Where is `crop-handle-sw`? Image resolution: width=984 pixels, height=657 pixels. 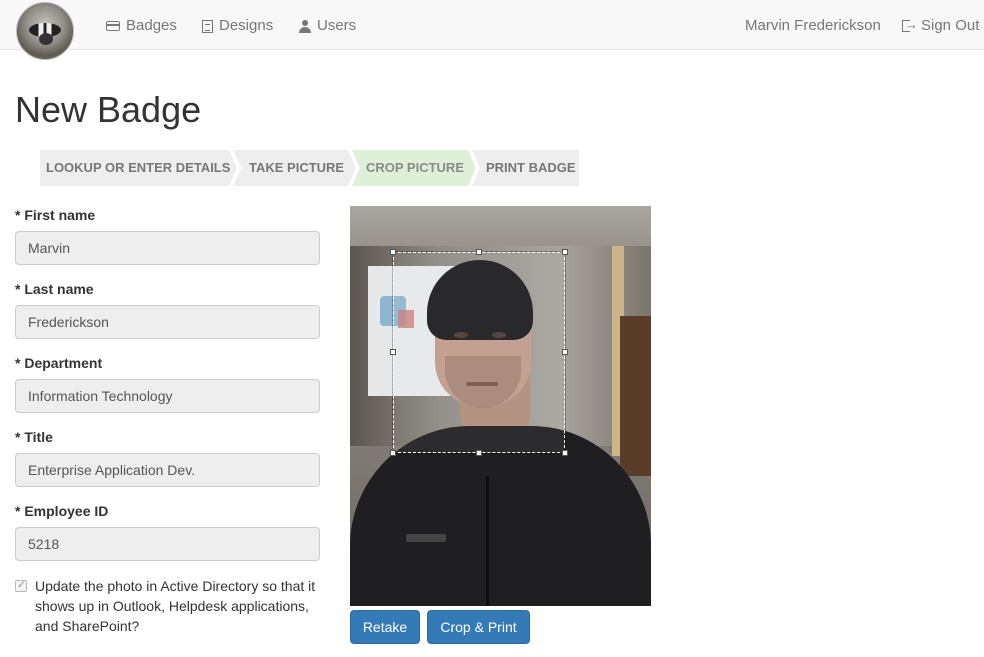
crop-handle-sw is located at coordinates (393, 453).